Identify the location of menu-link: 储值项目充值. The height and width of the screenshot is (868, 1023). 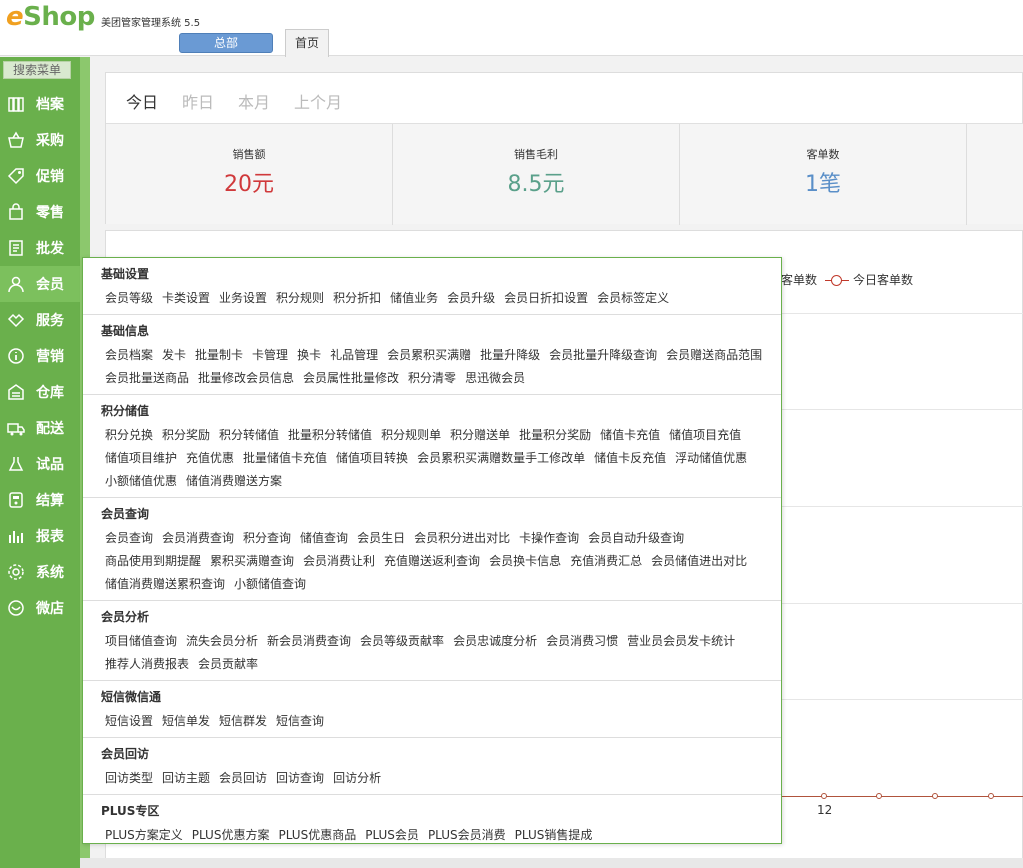
(705, 435).